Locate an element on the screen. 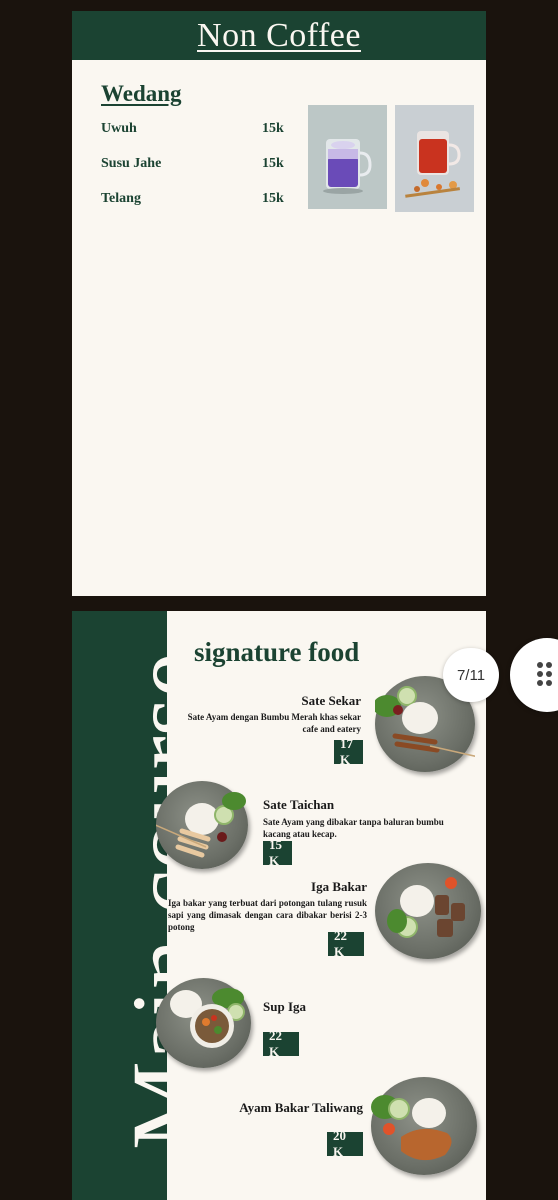 The height and width of the screenshot is (1200, 558). ginger-drink-photo is located at coordinates (434, 158).